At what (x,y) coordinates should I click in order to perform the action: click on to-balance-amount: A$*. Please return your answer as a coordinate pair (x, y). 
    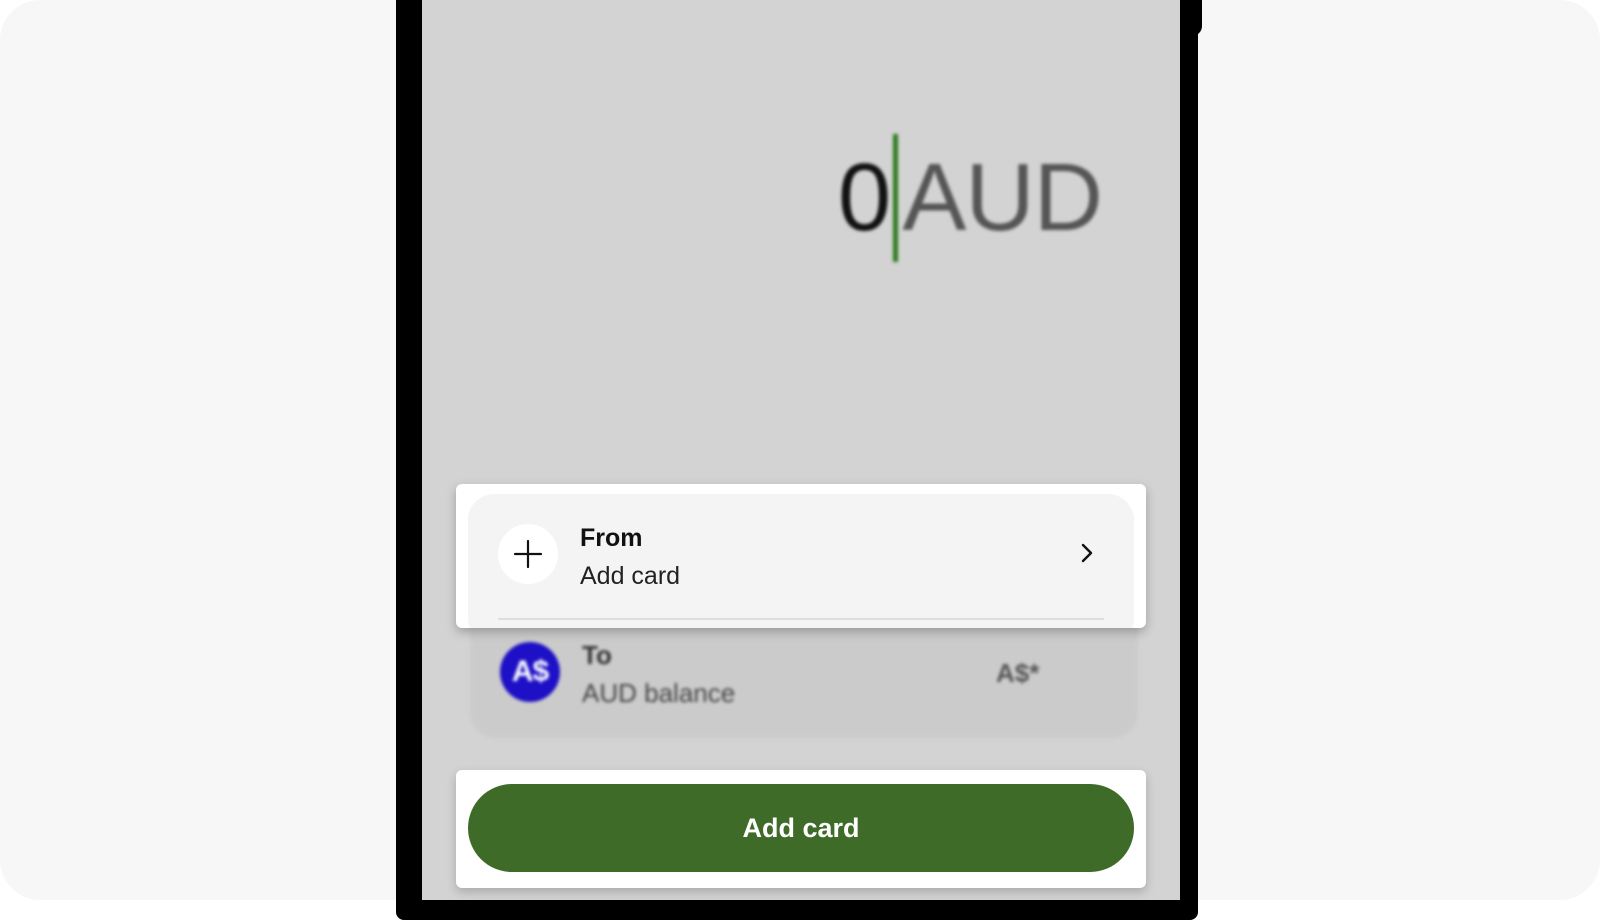
    Looking at the image, I should click on (1018, 673).